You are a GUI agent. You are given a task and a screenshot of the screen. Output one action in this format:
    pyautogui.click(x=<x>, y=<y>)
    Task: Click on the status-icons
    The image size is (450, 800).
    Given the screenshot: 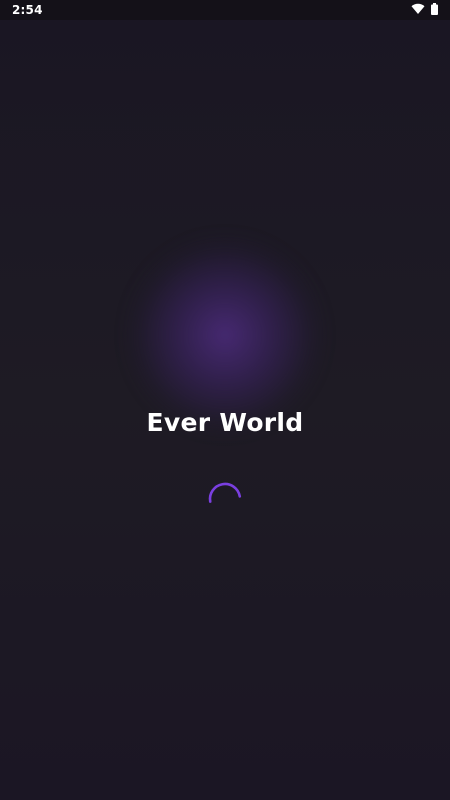 What is the action you would take?
    pyautogui.click(x=424, y=9)
    